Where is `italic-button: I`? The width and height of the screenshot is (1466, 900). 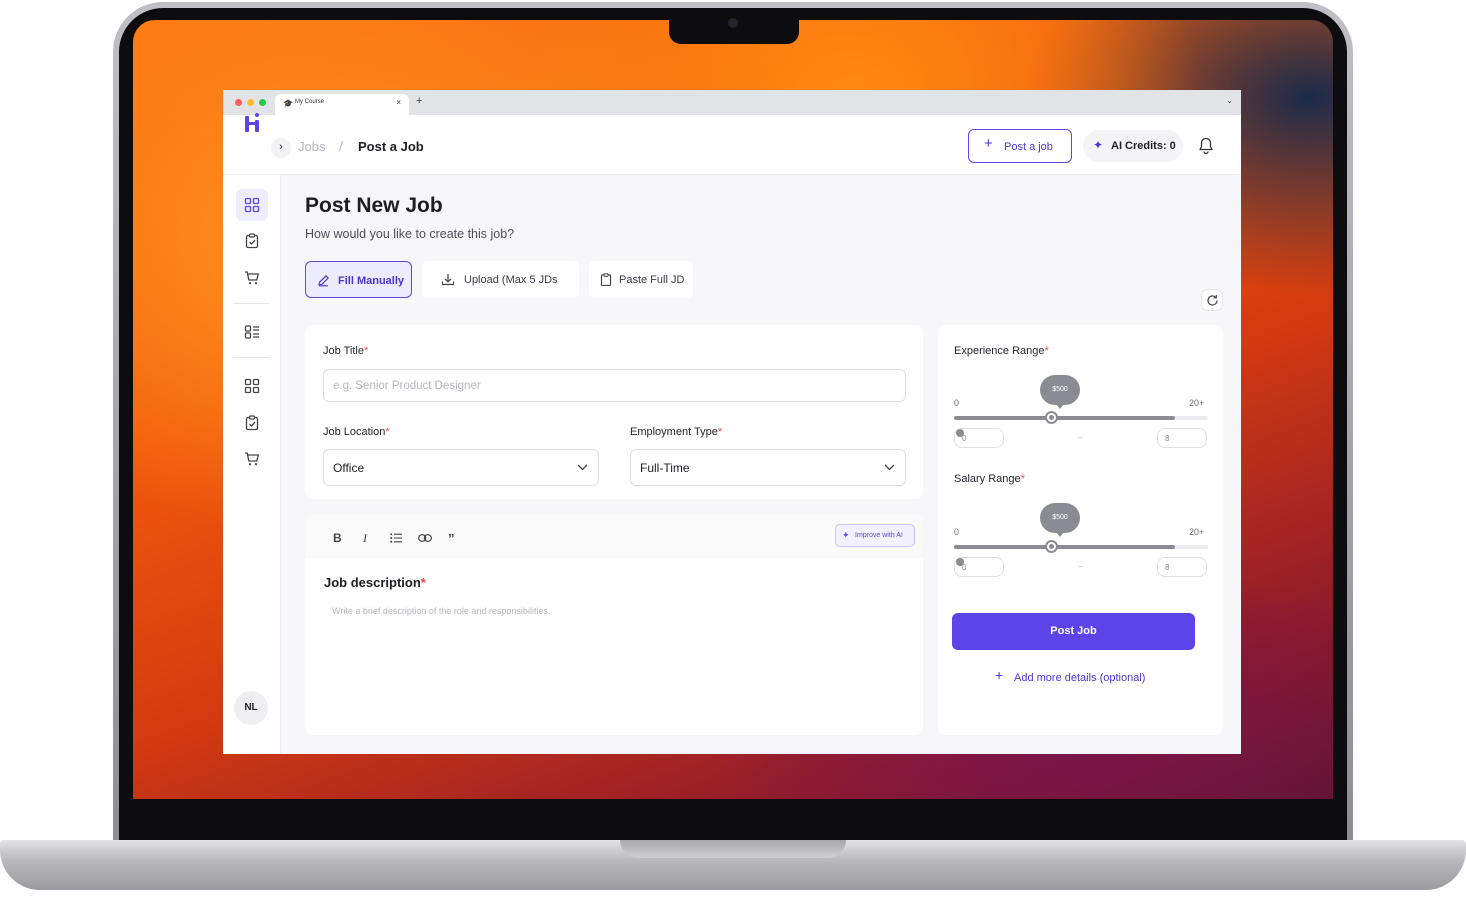
italic-button: I is located at coordinates (365, 538).